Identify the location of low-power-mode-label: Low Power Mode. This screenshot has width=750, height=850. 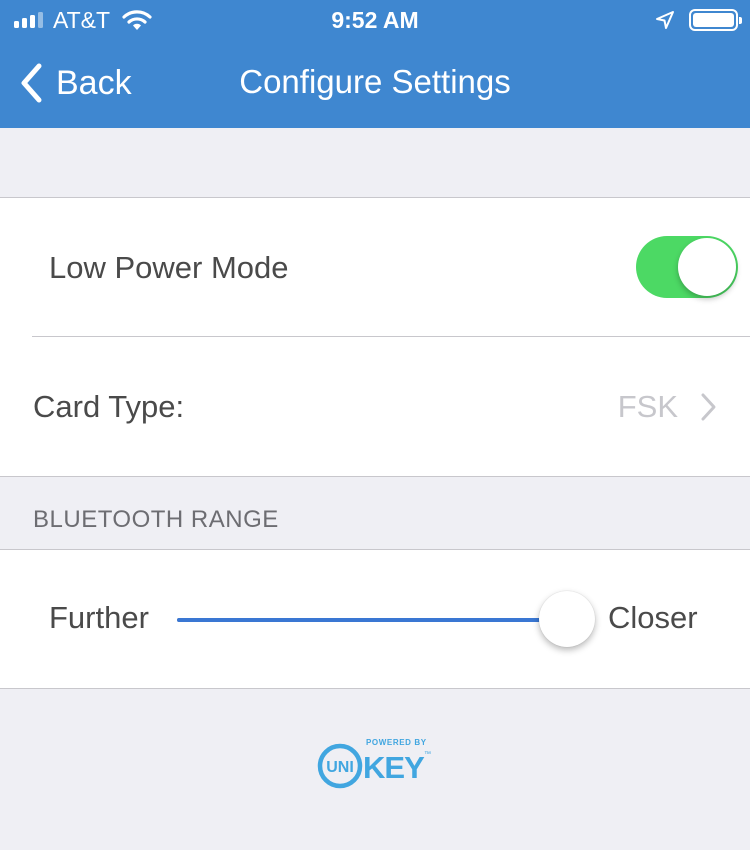
(169, 267).